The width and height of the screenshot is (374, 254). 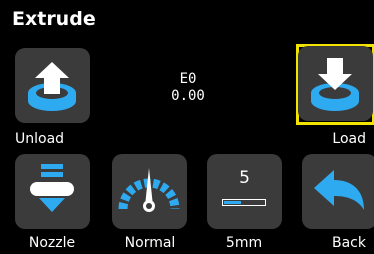 I want to click on unload-button, so click(x=52, y=85).